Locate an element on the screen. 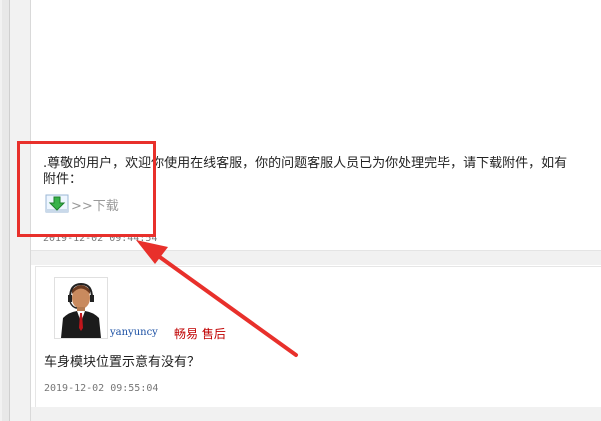 The width and height of the screenshot is (601, 421). avatar is located at coordinates (81, 308).